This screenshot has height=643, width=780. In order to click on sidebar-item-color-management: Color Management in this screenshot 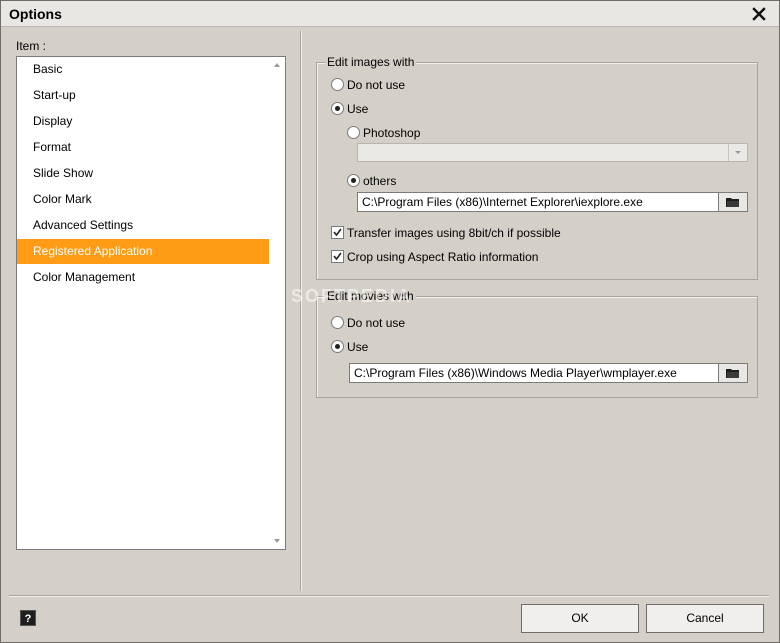, I will do `click(143, 277)`.